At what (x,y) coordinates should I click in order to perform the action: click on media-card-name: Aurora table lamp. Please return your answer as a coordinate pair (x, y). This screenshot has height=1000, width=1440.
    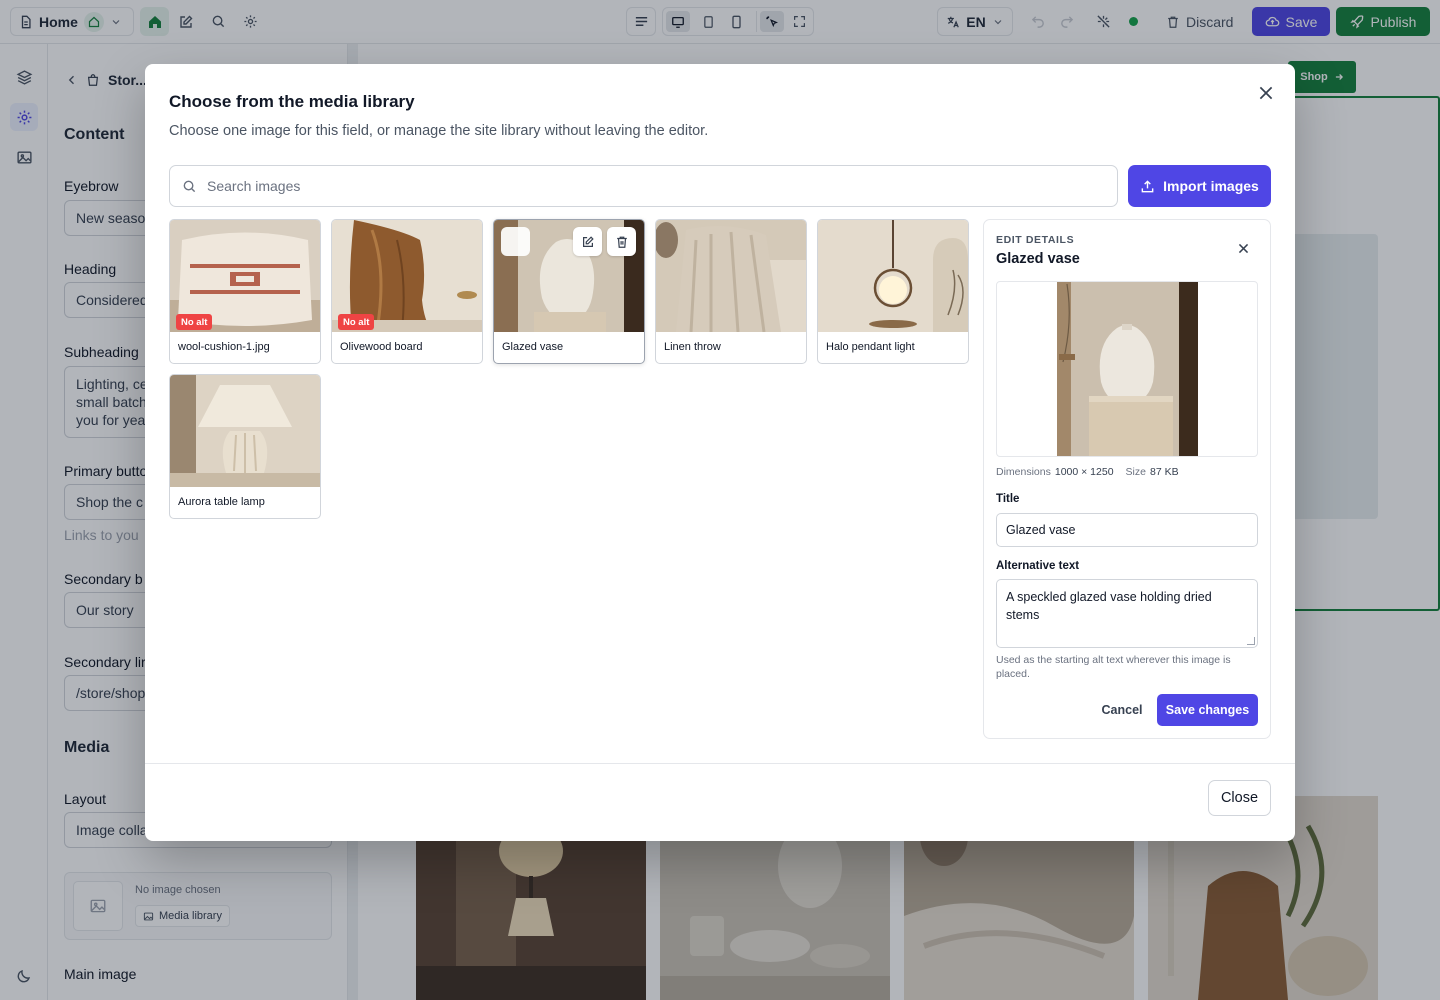
    Looking at the image, I should click on (221, 502).